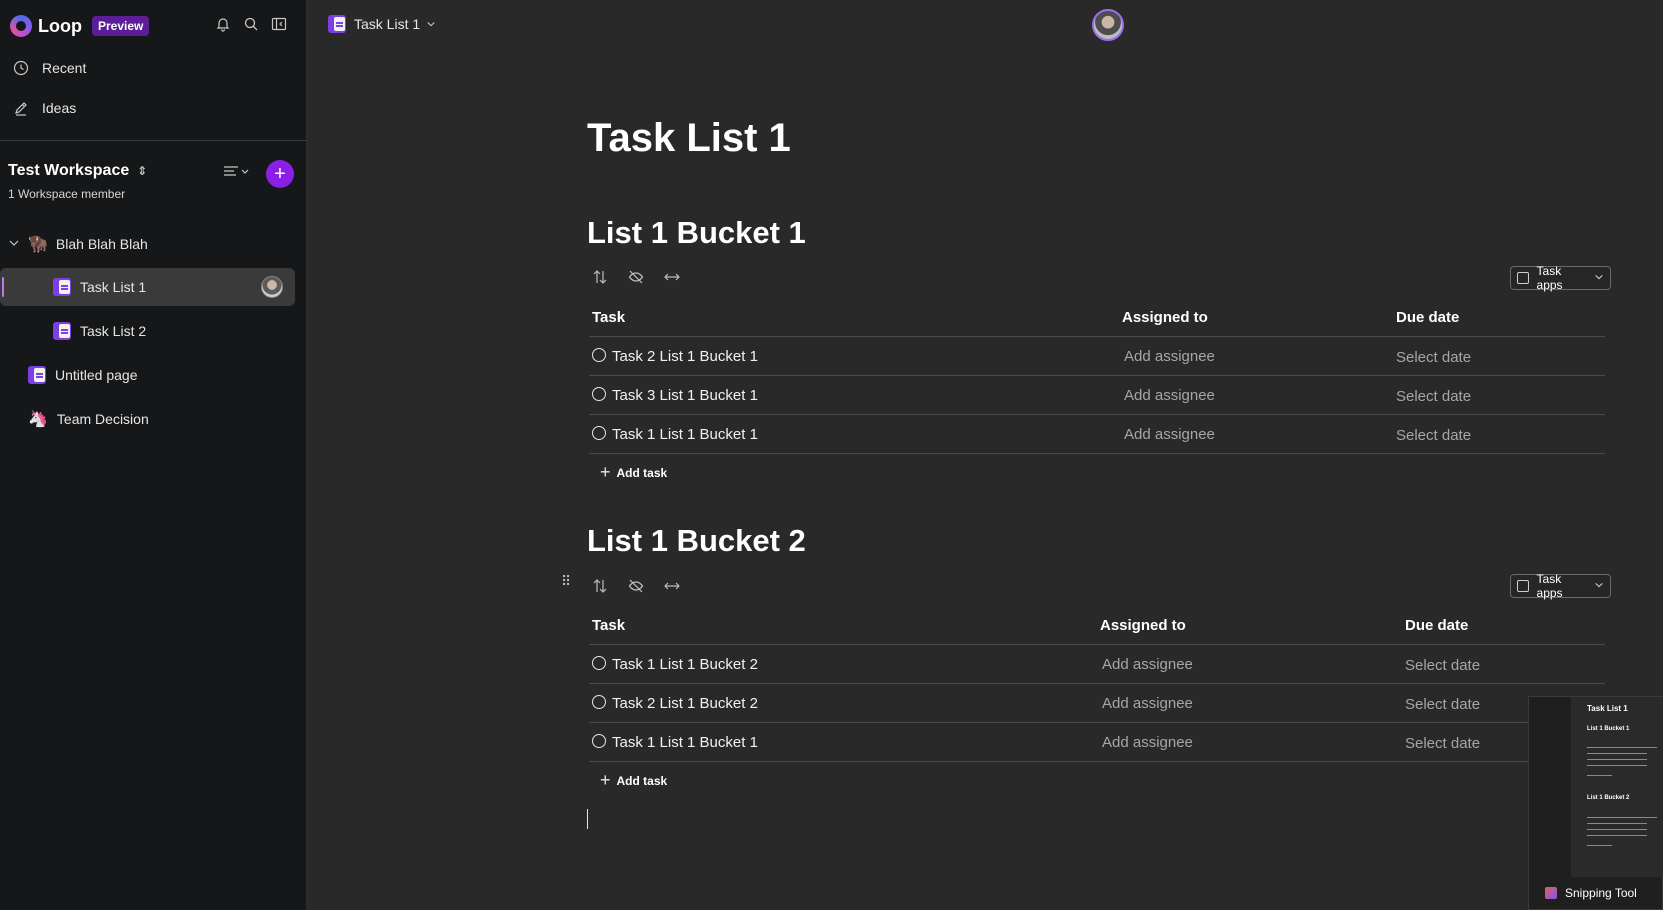 The width and height of the screenshot is (1663, 910). What do you see at coordinates (59, 108) in the screenshot?
I see `nav-ideas-label: Ideas` at bounding box center [59, 108].